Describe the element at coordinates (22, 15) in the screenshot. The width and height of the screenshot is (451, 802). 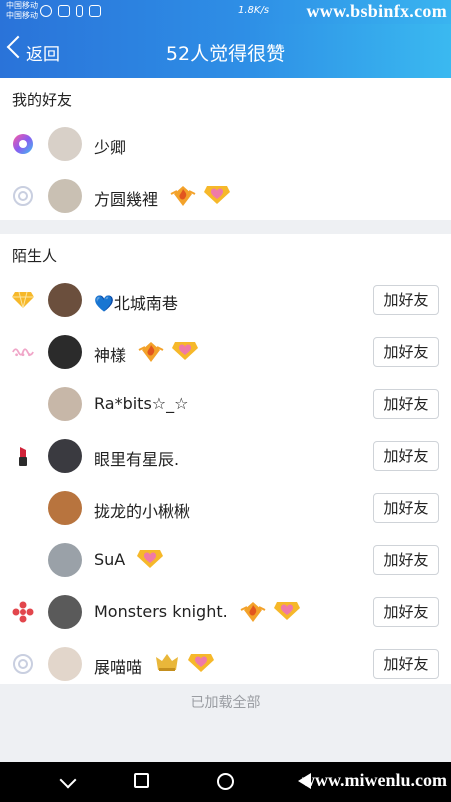
I see `carrier-2: 中国移动` at that location.